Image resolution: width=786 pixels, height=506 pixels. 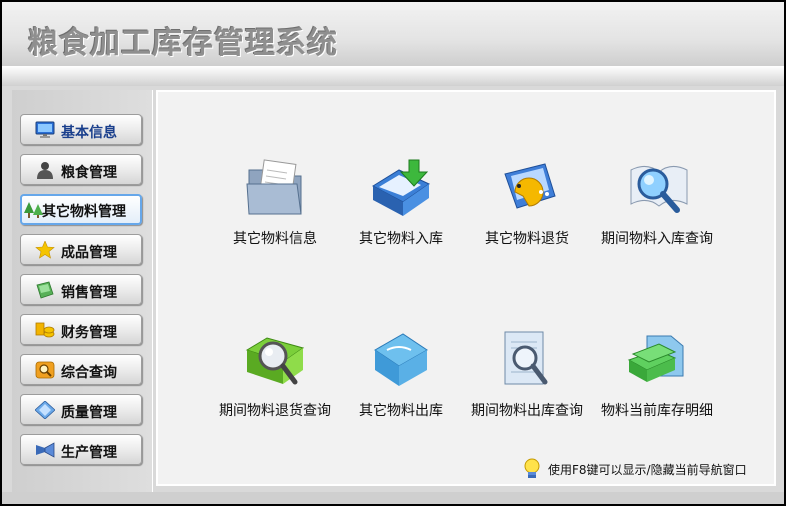 I want to click on folder-document-icon, so click(x=274, y=187).